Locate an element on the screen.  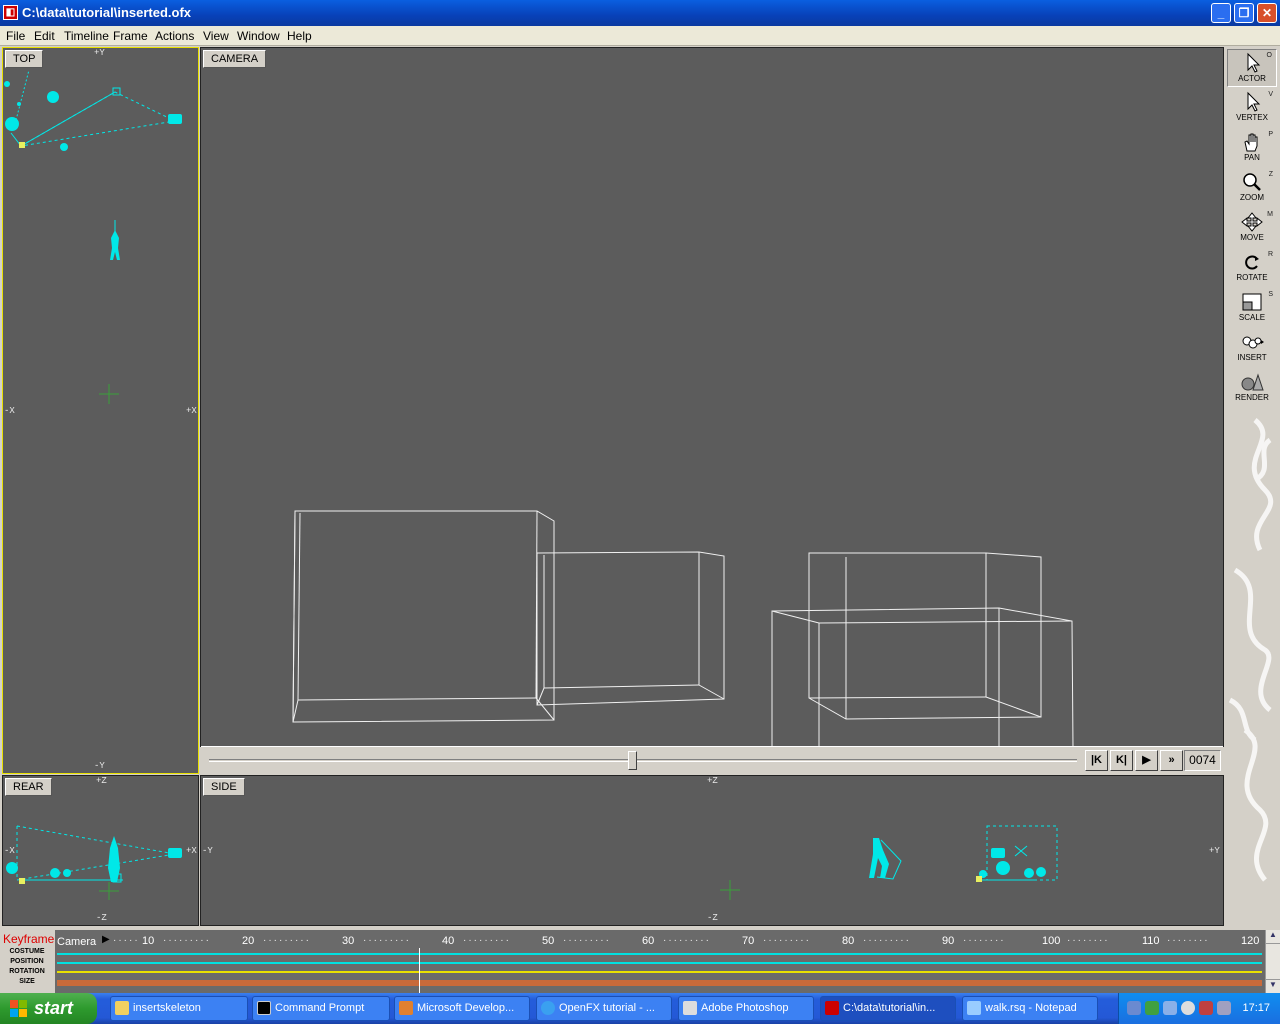
menu-actions: Actions is located at coordinates (174, 36).